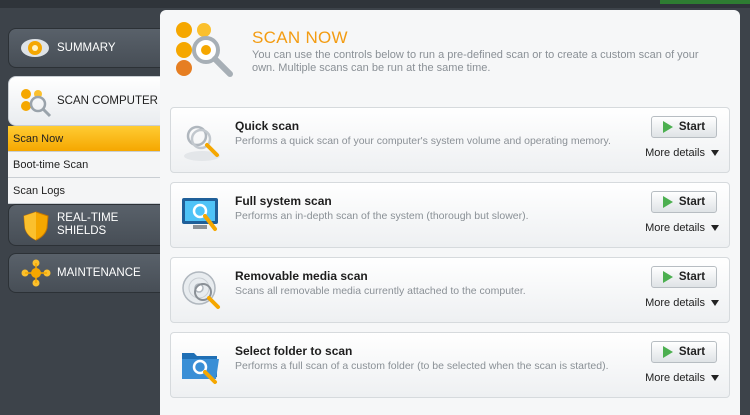 Image resolution: width=750 pixels, height=415 pixels. I want to click on sidebar-item-label: REAL-TIME SHIELDS, so click(88, 224).